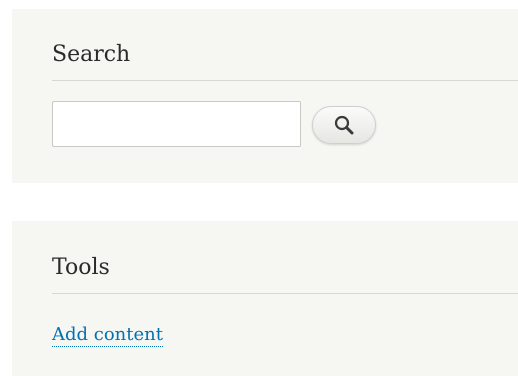 This screenshot has width=518, height=376. I want to click on search-input, so click(176, 124).